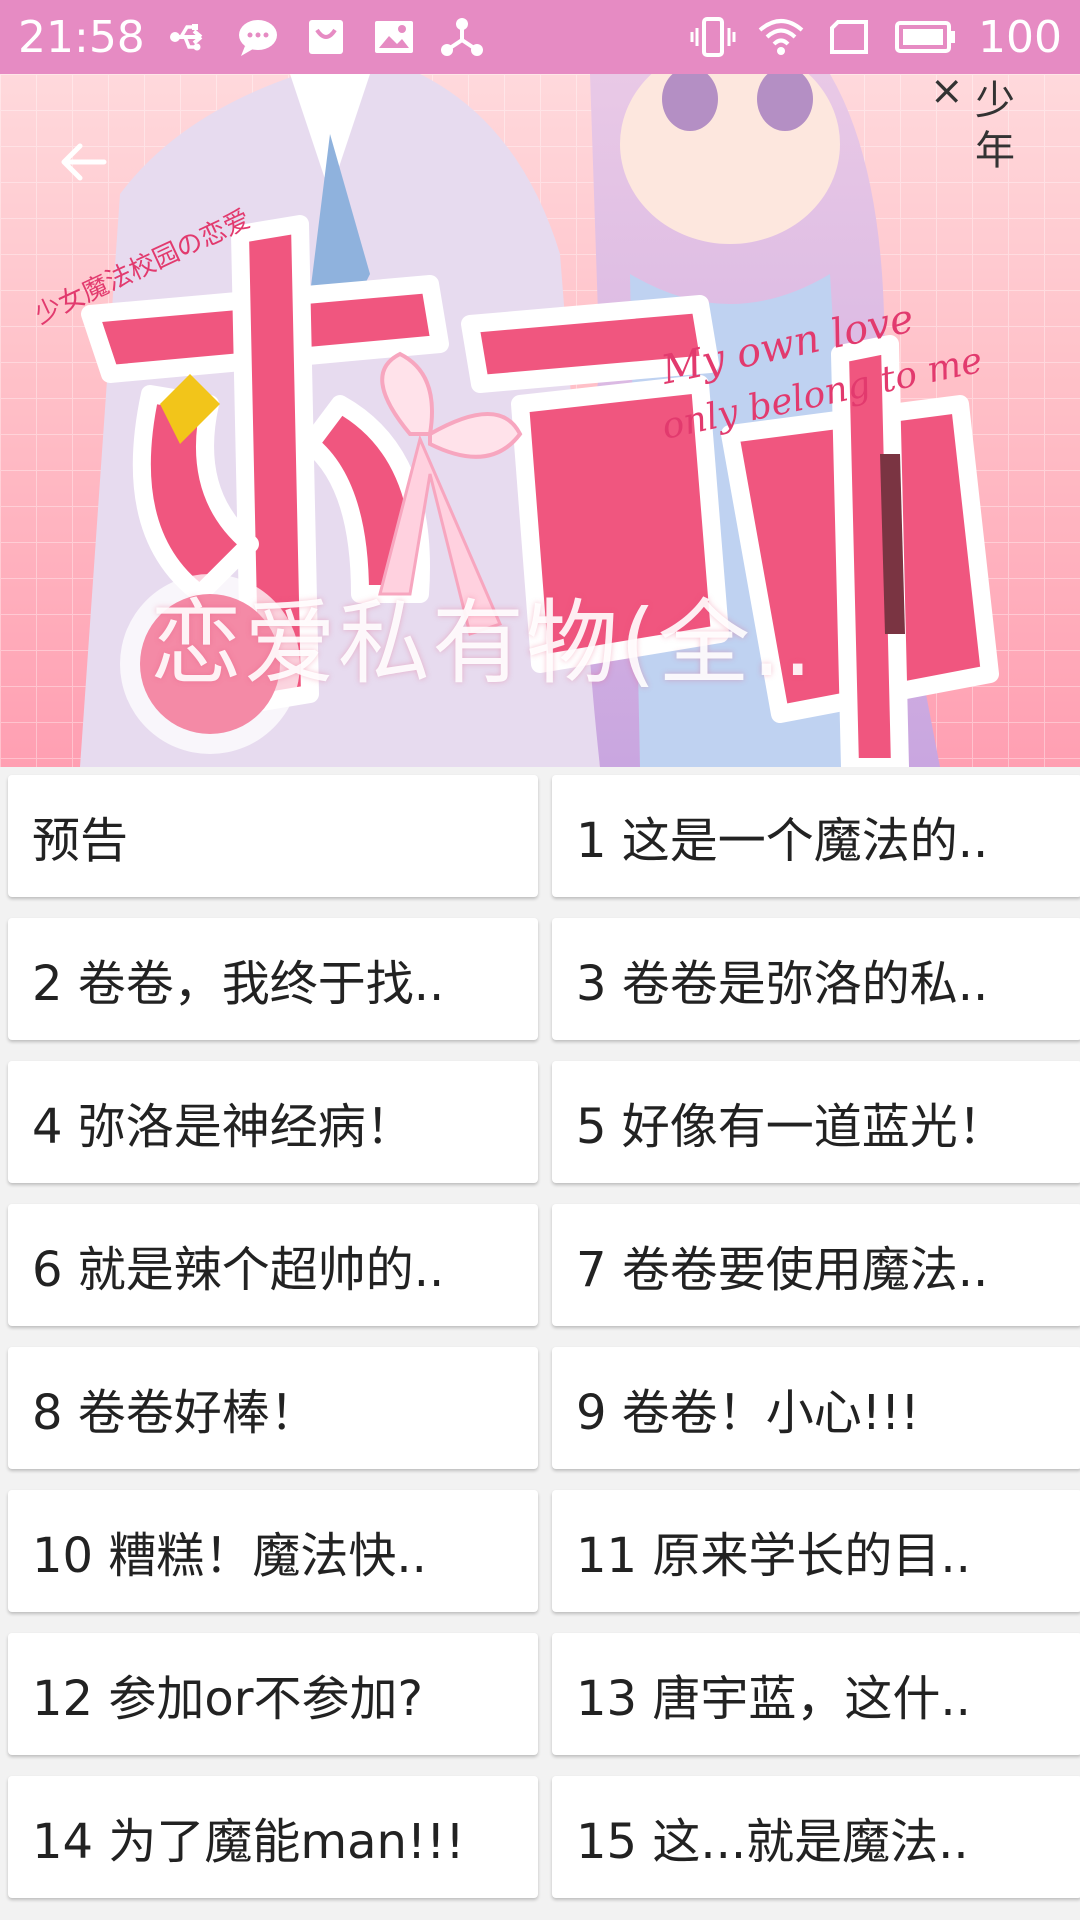 Image resolution: width=1080 pixels, height=1920 pixels. Describe the element at coordinates (273, 1837) in the screenshot. I see `chapter-item: 14 为了魔能man!!!` at that location.